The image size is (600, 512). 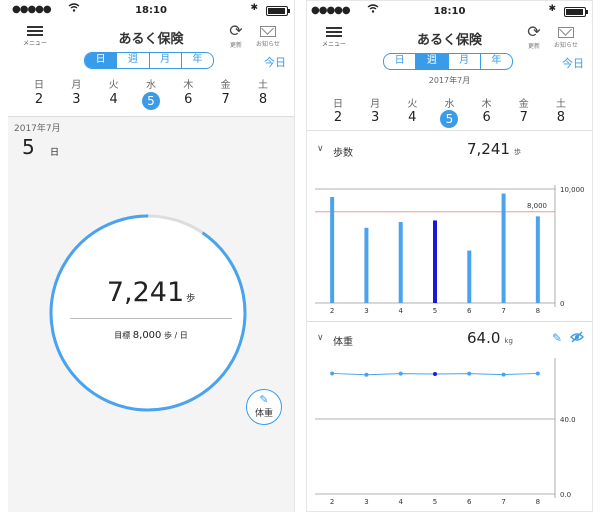 What do you see at coordinates (28, 147) in the screenshot?
I see `day-number: 5` at bounding box center [28, 147].